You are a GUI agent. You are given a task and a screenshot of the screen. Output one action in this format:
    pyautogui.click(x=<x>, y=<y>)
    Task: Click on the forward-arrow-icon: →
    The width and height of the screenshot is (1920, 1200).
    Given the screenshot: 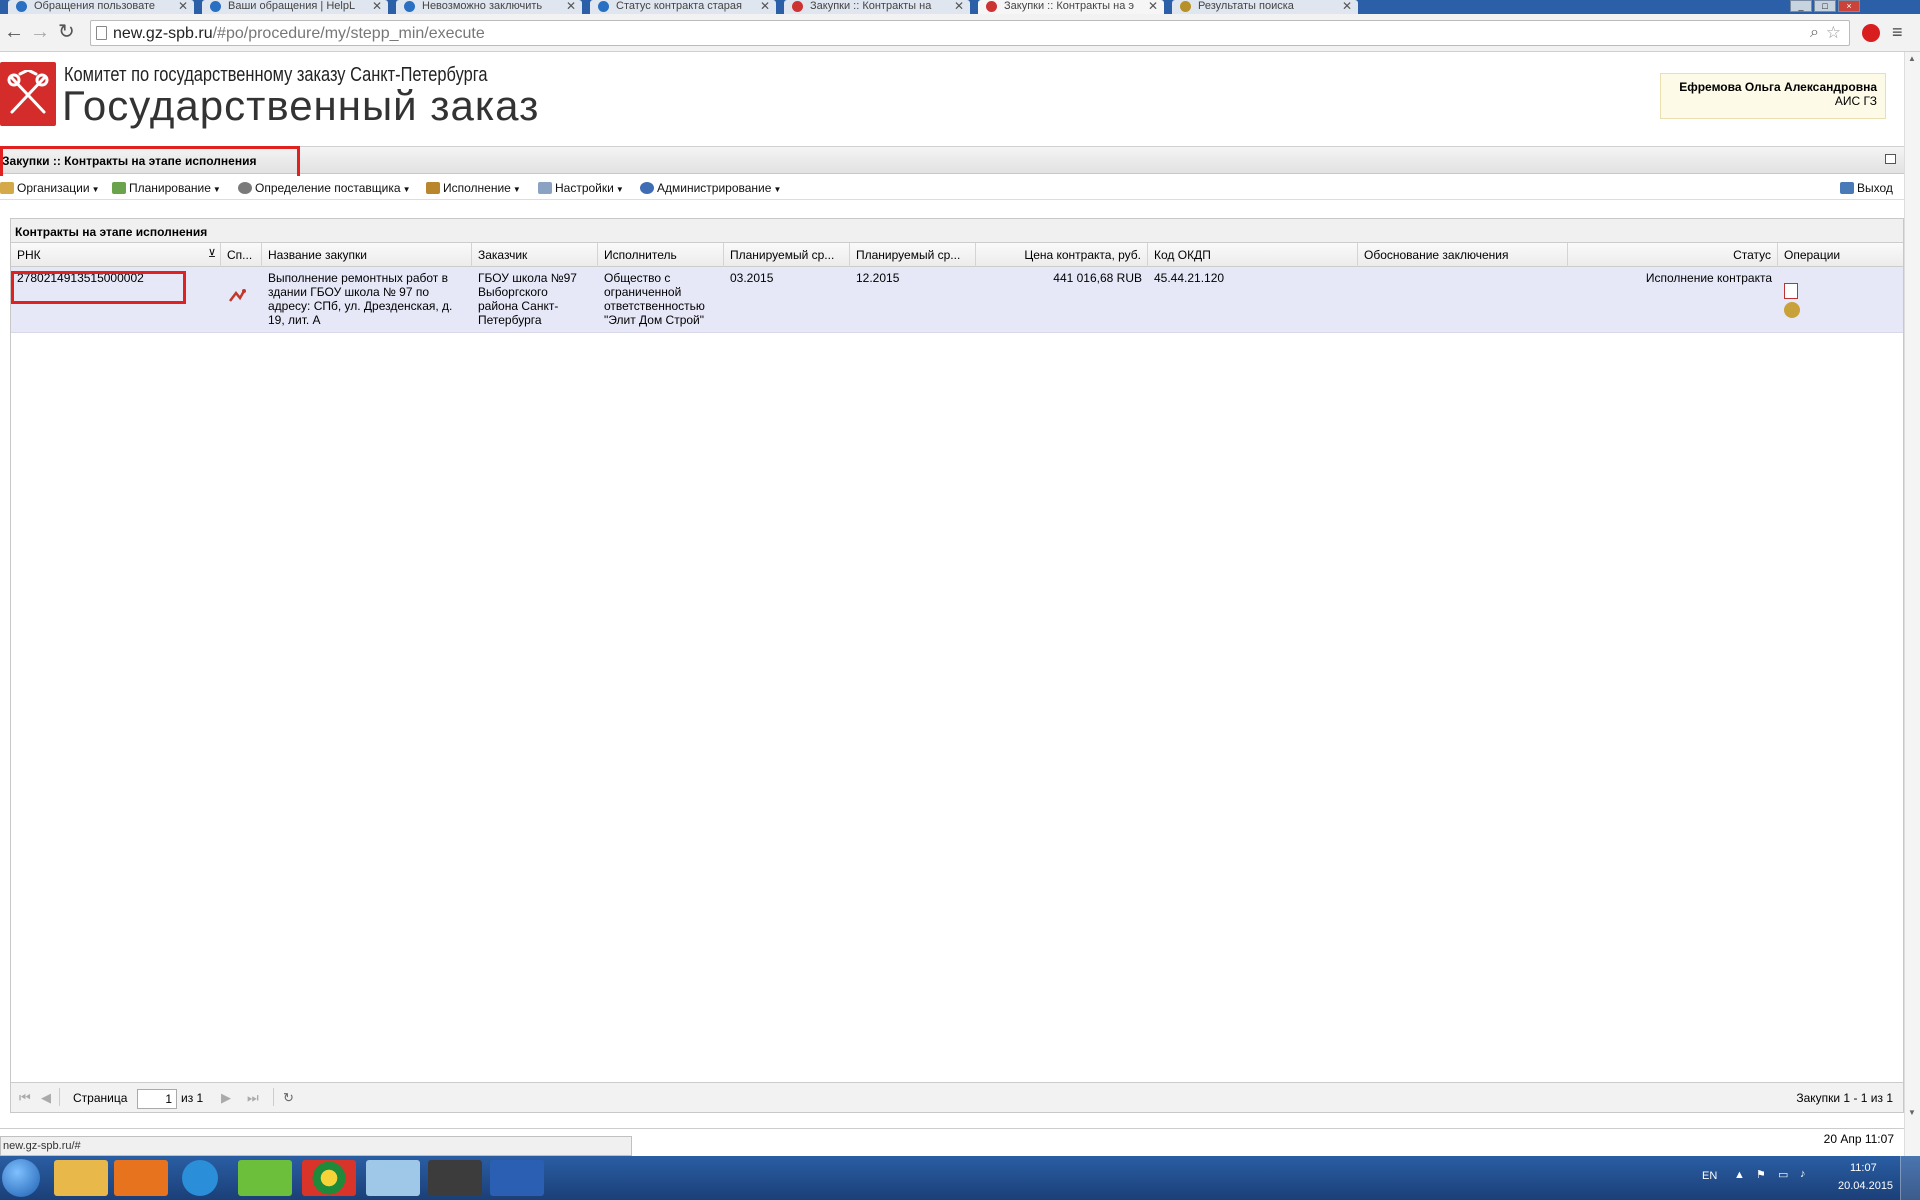 What is the action you would take?
    pyautogui.click(x=40, y=32)
    